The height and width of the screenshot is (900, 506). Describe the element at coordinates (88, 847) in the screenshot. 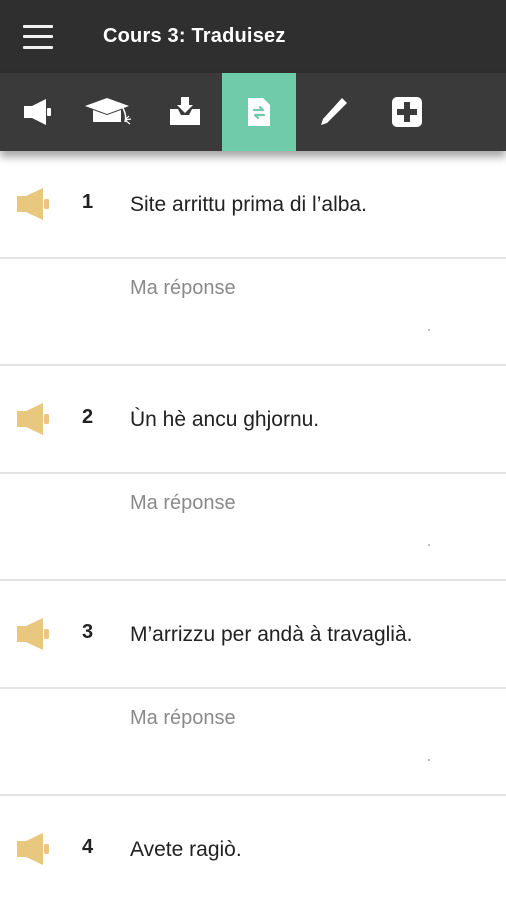

I see `exercise-number: 4` at that location.